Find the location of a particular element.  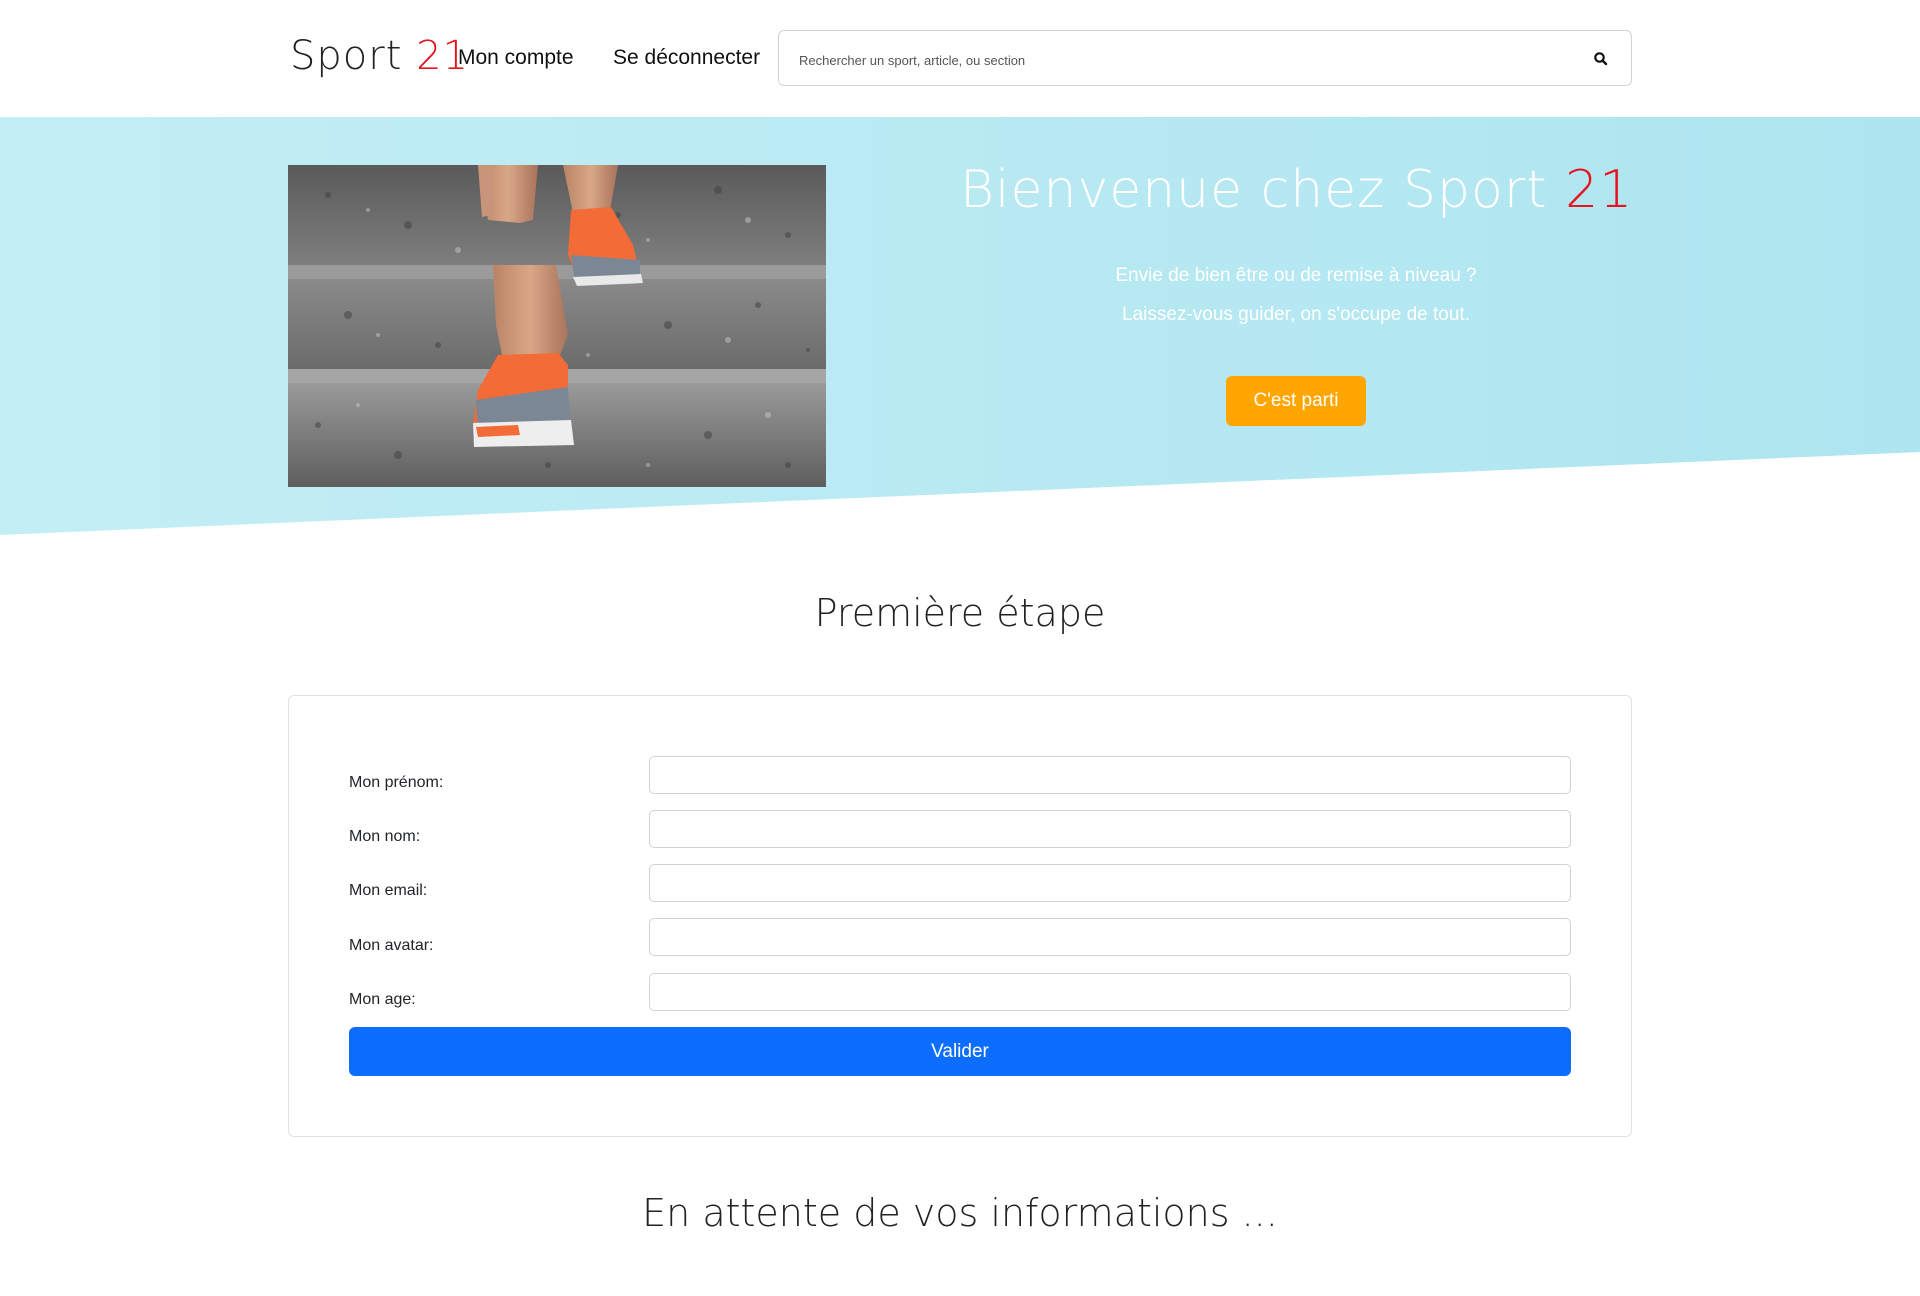

hero-photo-running-shoes is located at coordinates (557, 326).